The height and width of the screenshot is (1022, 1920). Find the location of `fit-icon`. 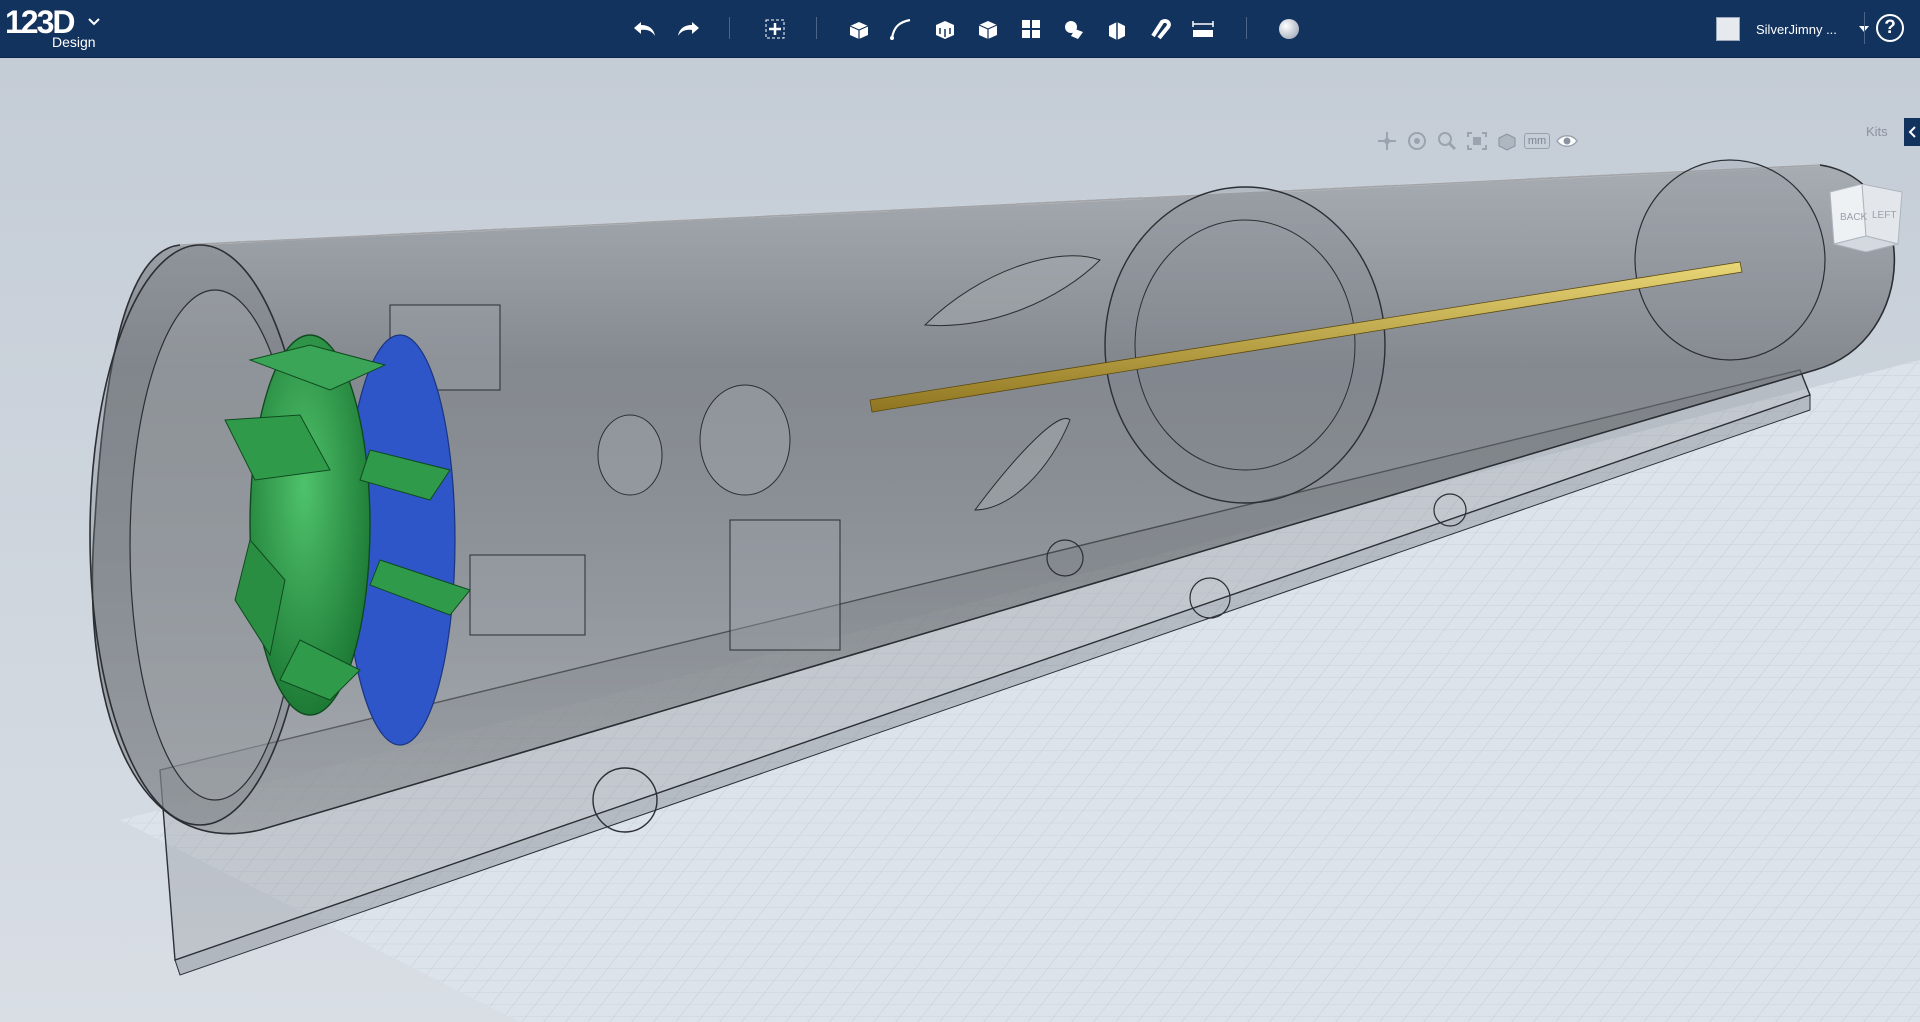

fit-icon is located at coordinates (1477, 141).